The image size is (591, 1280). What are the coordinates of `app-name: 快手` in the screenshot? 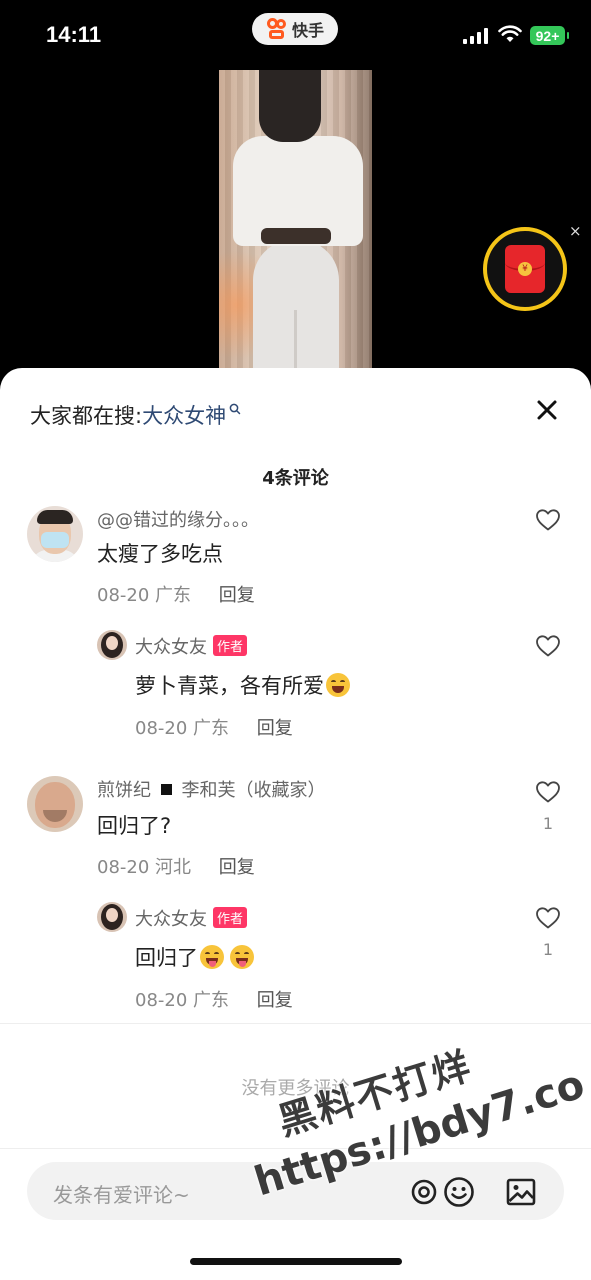 It's located at (307, 30).